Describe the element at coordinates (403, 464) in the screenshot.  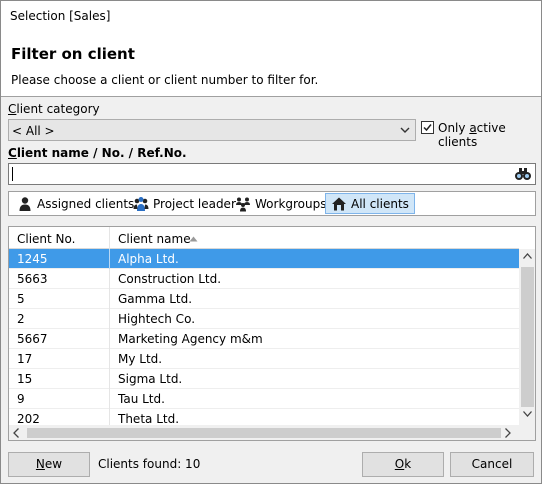
I see `ok-button: Ok` at that location.